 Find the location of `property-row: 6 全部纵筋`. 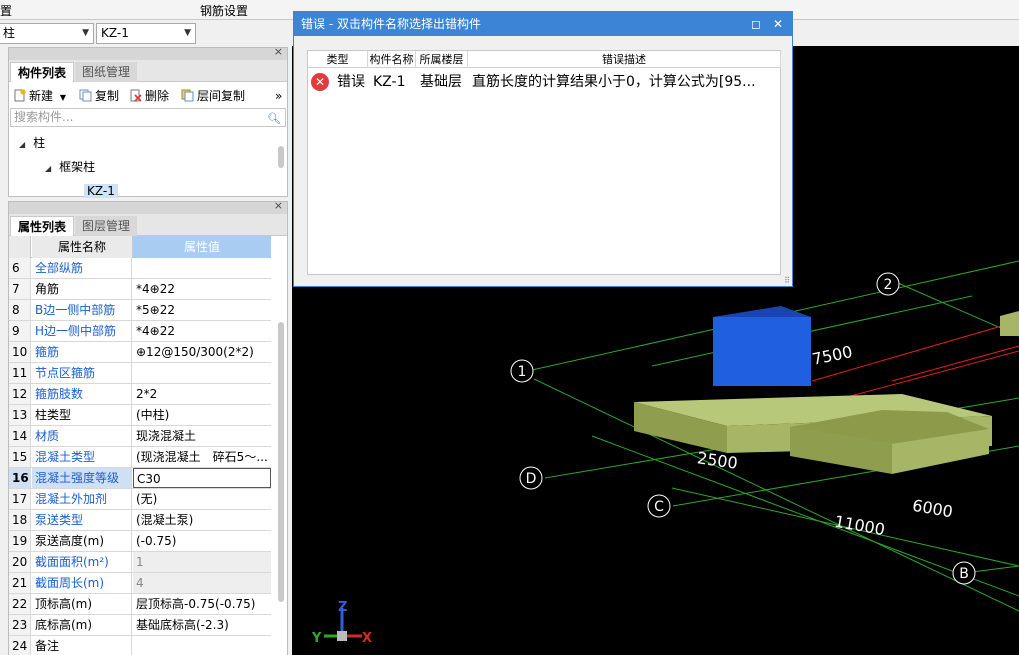

property-row: 6 全部纵筋 is located at coordinates (140, 268).